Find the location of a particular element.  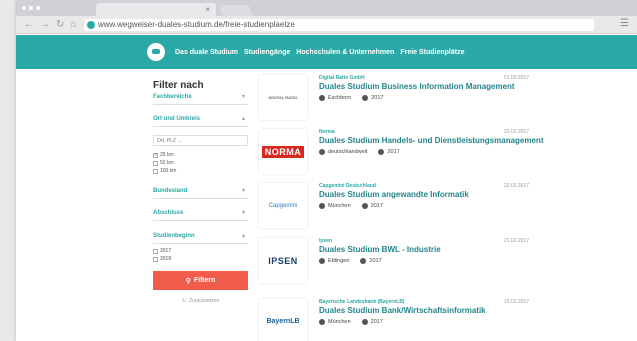

browser-titlebar: × is located at coordinates (326, 8).